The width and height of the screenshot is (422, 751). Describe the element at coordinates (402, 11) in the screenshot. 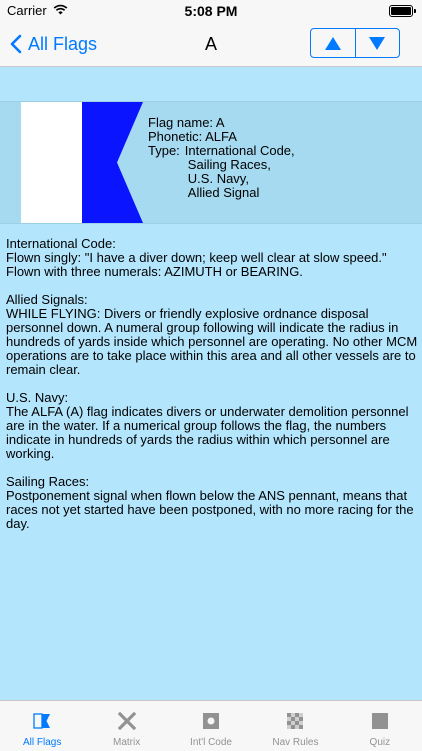

I see `battery-icon` at that location.